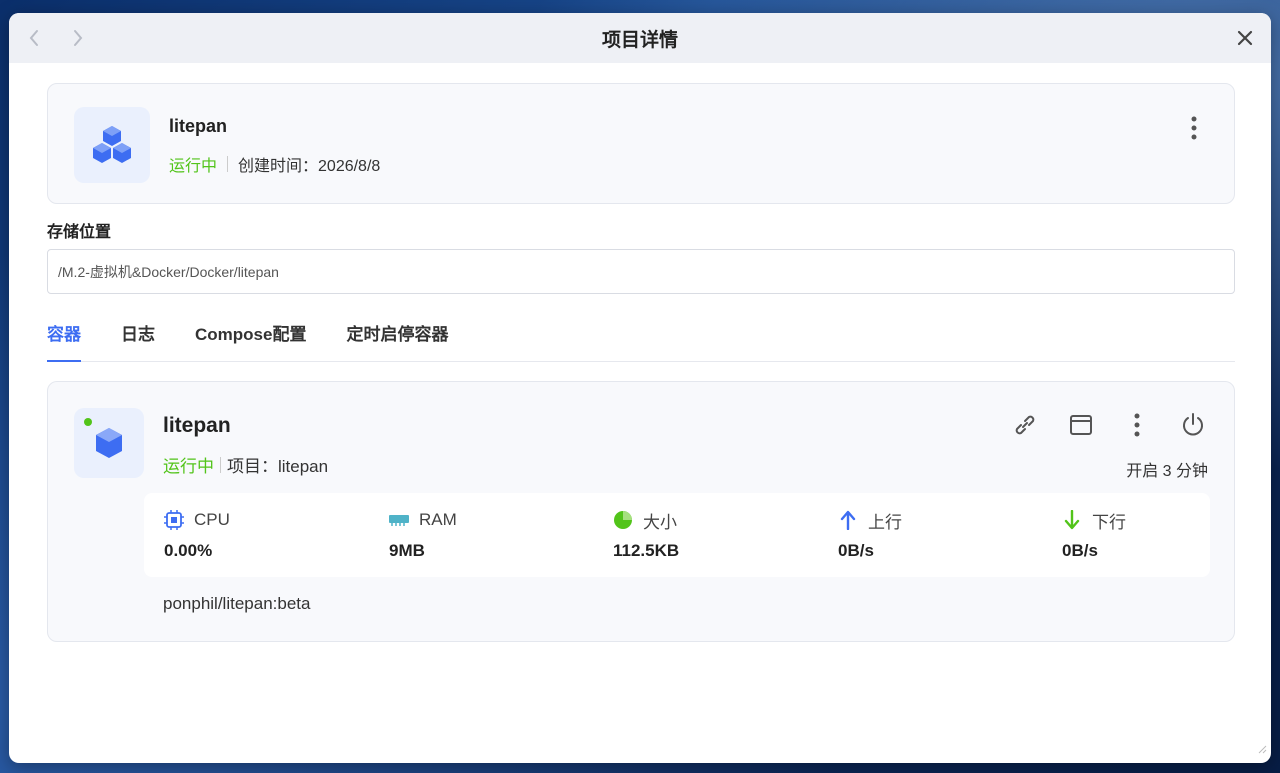 The height and width of the screenshot is (773, 1280). I want to click on project-more-button, so click(1194, 128).